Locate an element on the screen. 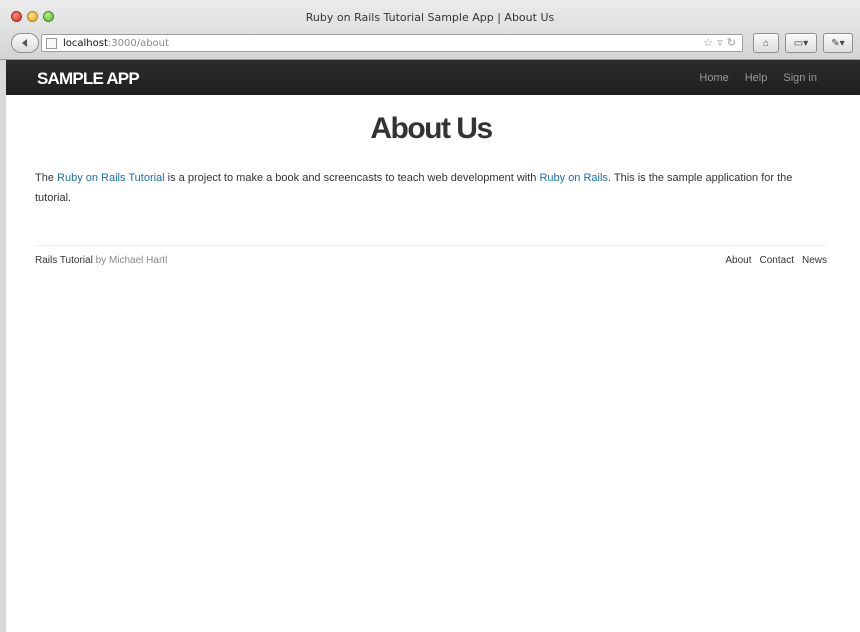 The height and width of the screenshot is (632, 860). site-navbar: SAMPLE APP Home Help Sign in is located at coordinates (433, 77).